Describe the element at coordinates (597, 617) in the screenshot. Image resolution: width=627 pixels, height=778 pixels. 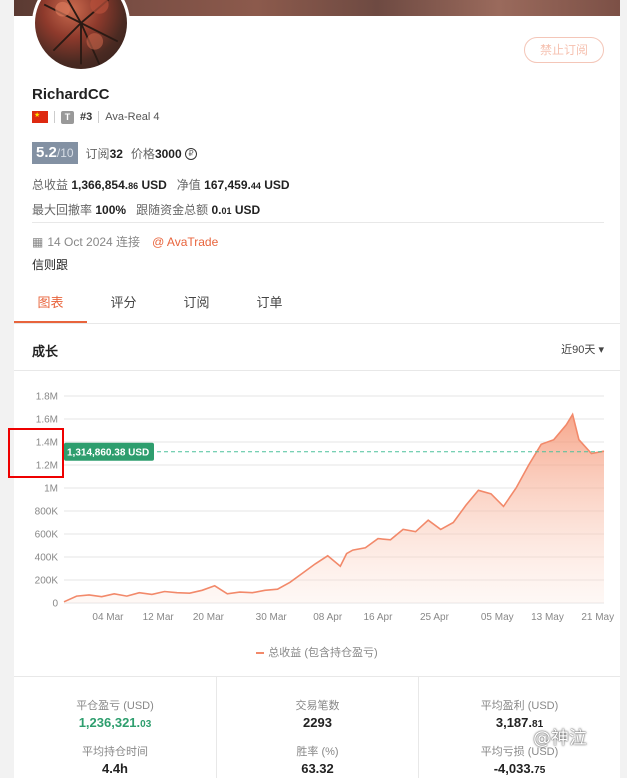
I see `x-tick-label: 21 May` at that location.